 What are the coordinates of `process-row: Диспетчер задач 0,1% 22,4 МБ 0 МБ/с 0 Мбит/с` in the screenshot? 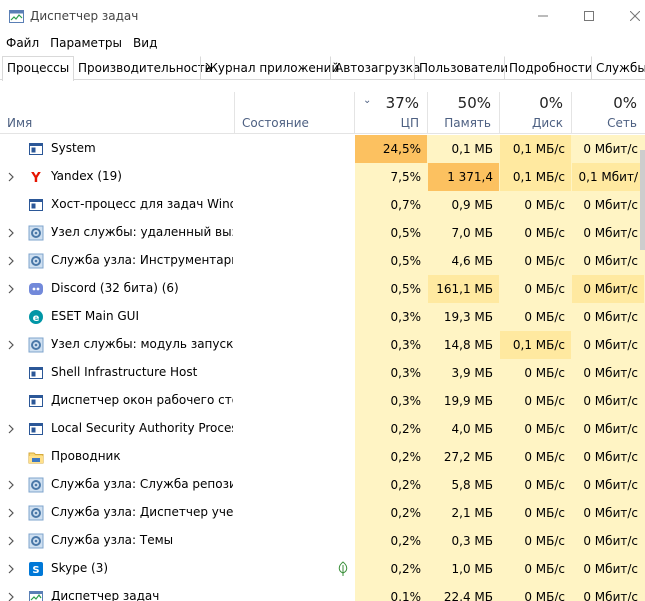 It's located at (322, 592).